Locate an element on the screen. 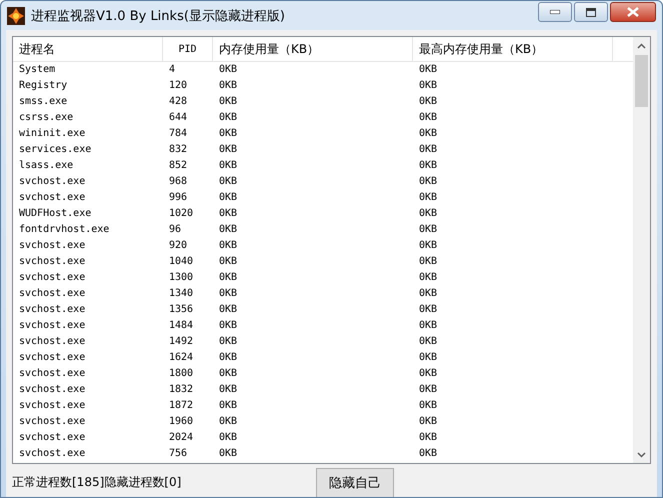 The width and height of the screenshot is (663, 498). table-cell-text: 1800 is located at coordinates (181, 374).